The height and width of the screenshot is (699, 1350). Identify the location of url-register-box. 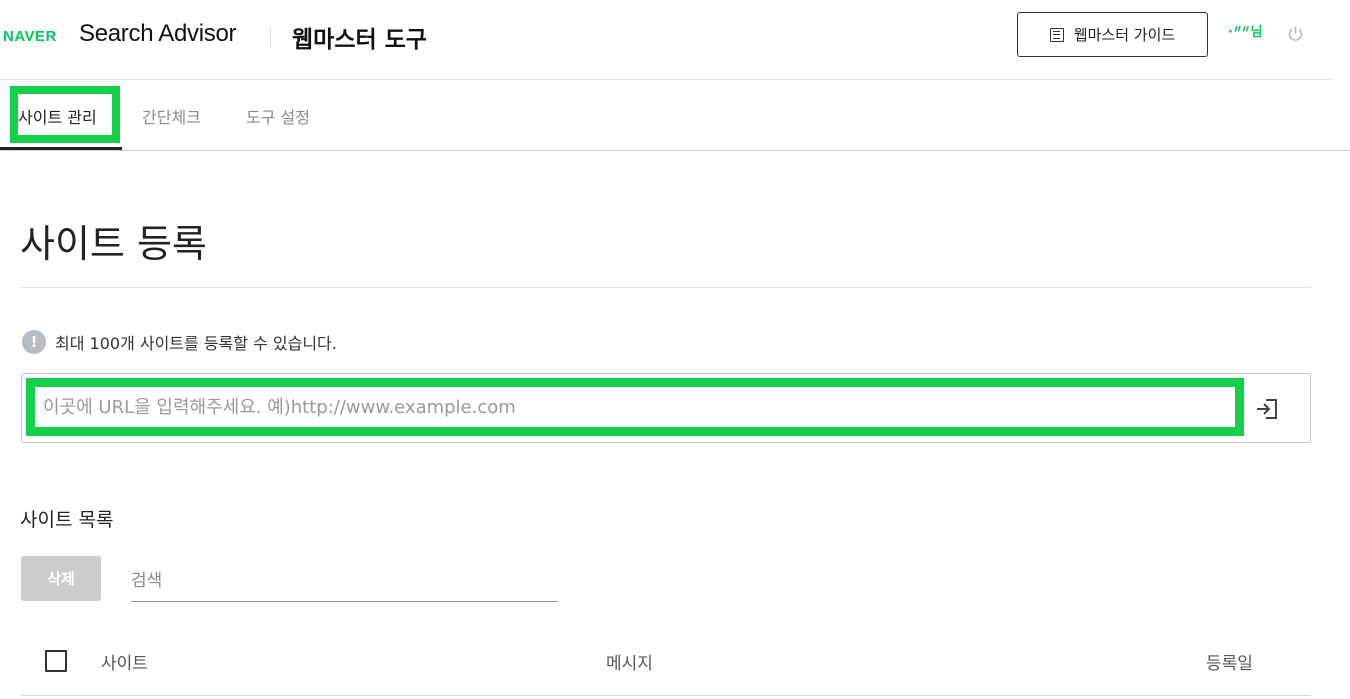
(666, 408).